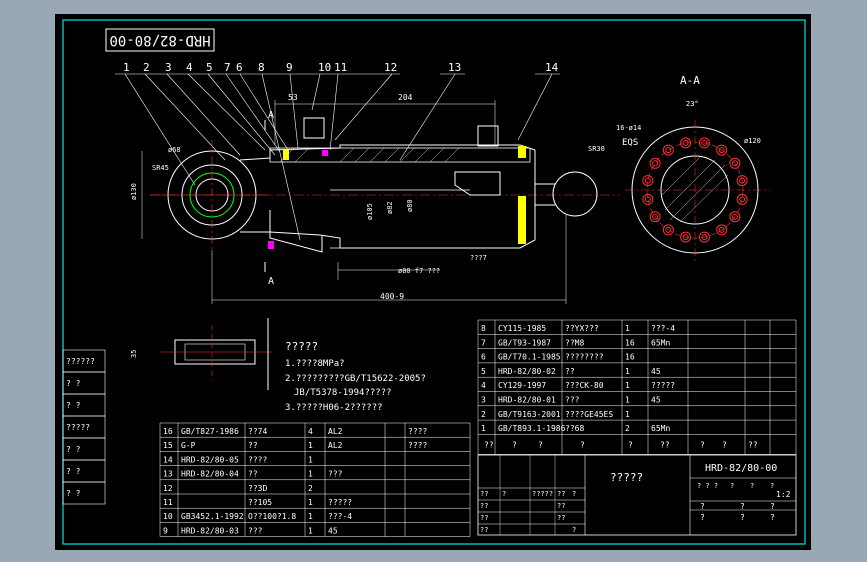 The width and height of the screenshot is (867, 562). What do you see at coordinates (168, 67) in the screenshot?
I see `part-number-label: 3` at bounding box center [168, 67].